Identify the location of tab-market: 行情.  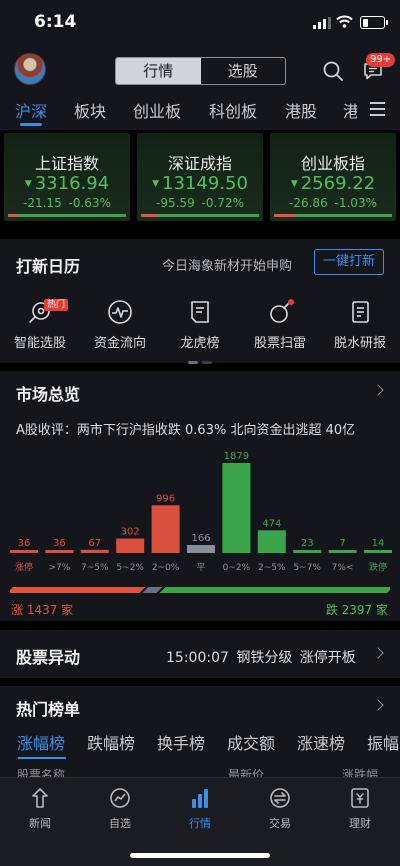
(200, 808).